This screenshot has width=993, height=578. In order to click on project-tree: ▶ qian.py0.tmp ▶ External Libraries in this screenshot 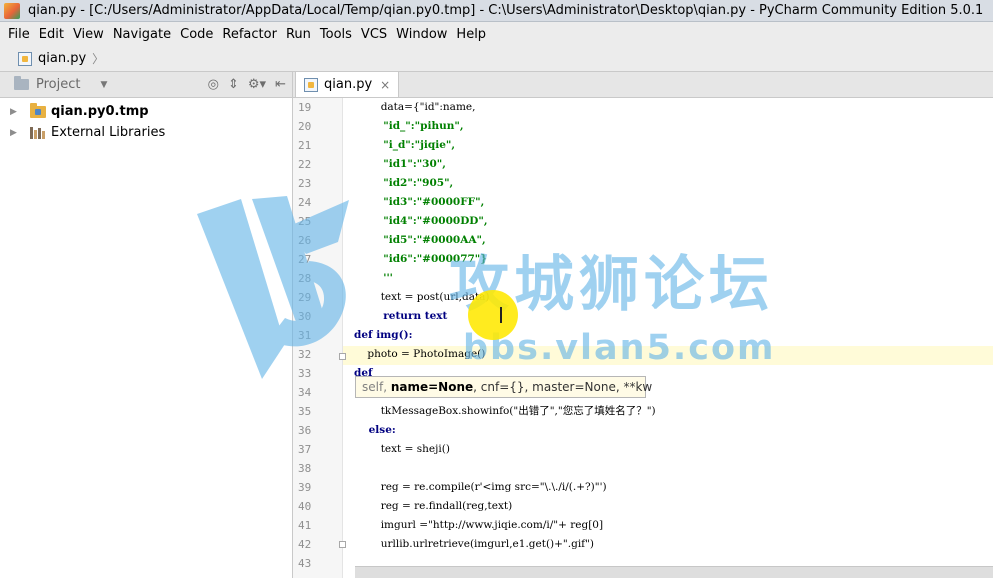, I will do `click(146, 120)`.